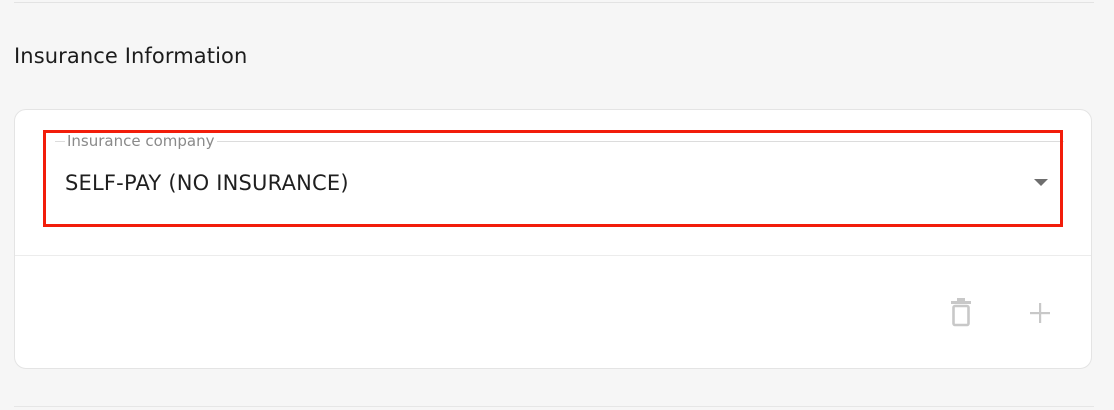 The height and width of the screenshot is (410, 1114). I want to click on delete-button, so click(961, 313).